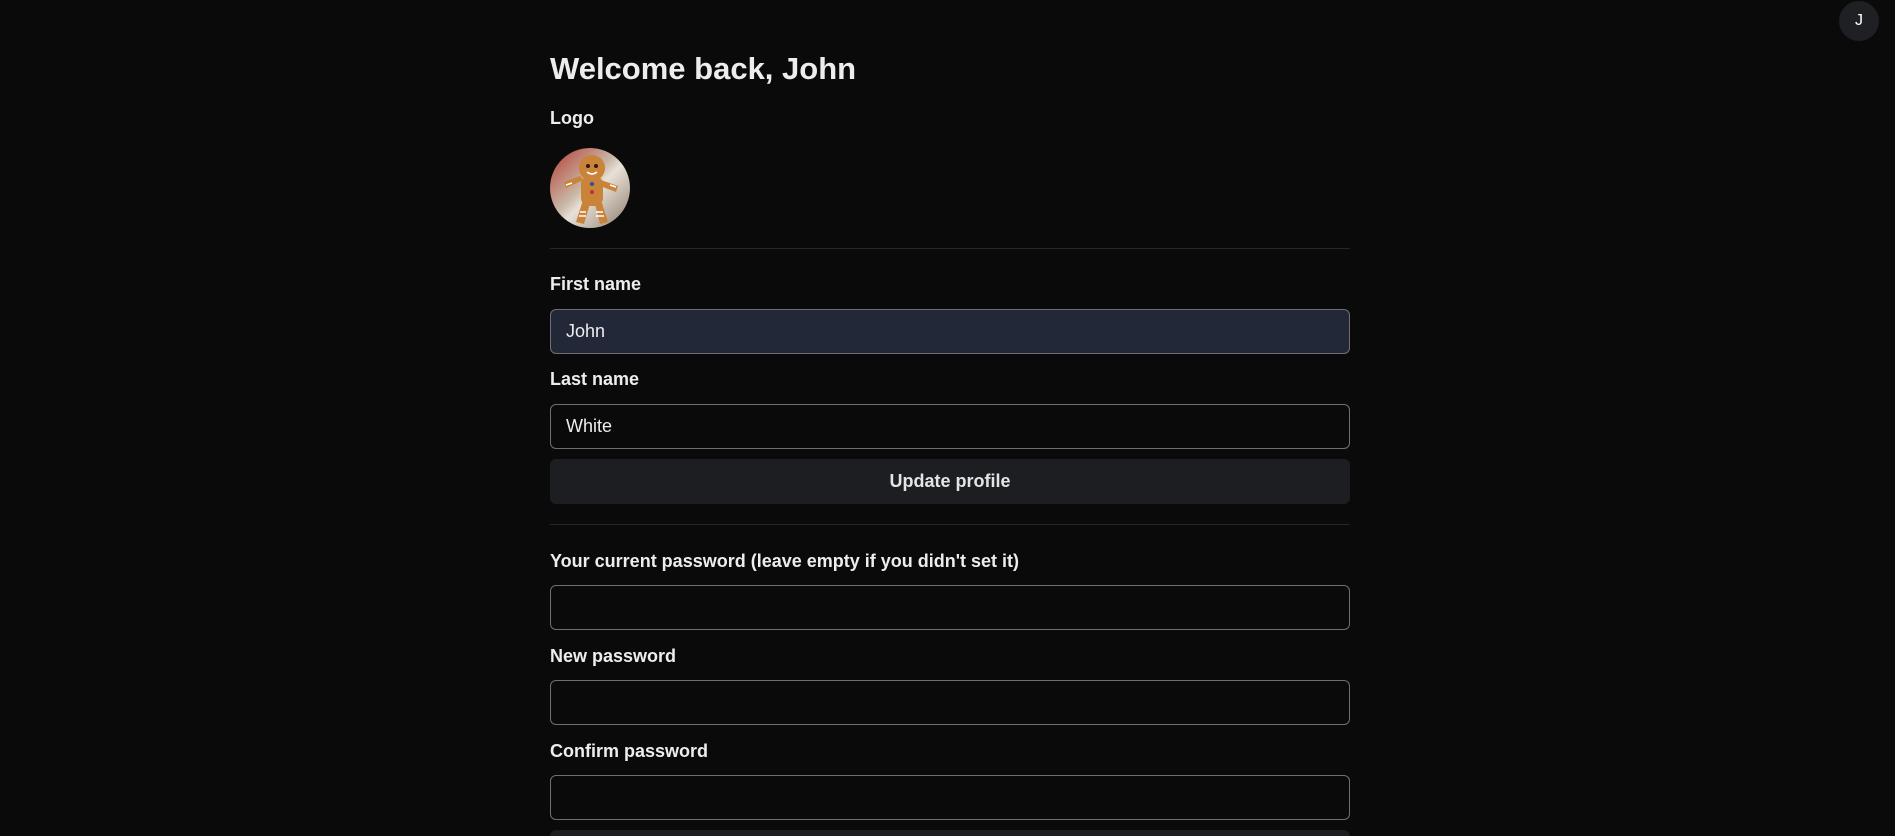 This screenshot has height=836, width=1895. What do you see at coordinates (629, 751) in the screenshot?
I see `confirm-password-label: Confirm password` at bounding box center [629, 751].